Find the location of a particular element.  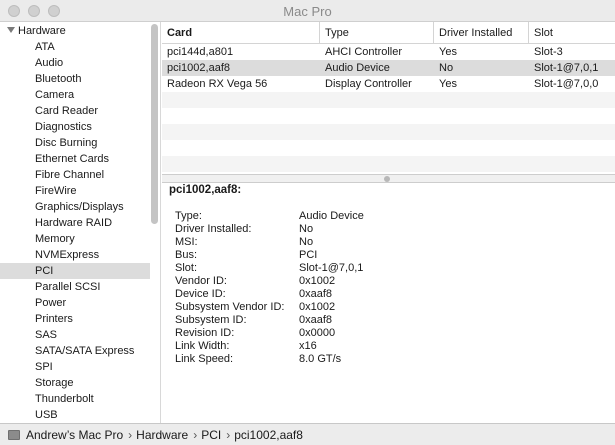

property-value: Slot-1@7,0,1 is located at coordinates (331, 268).